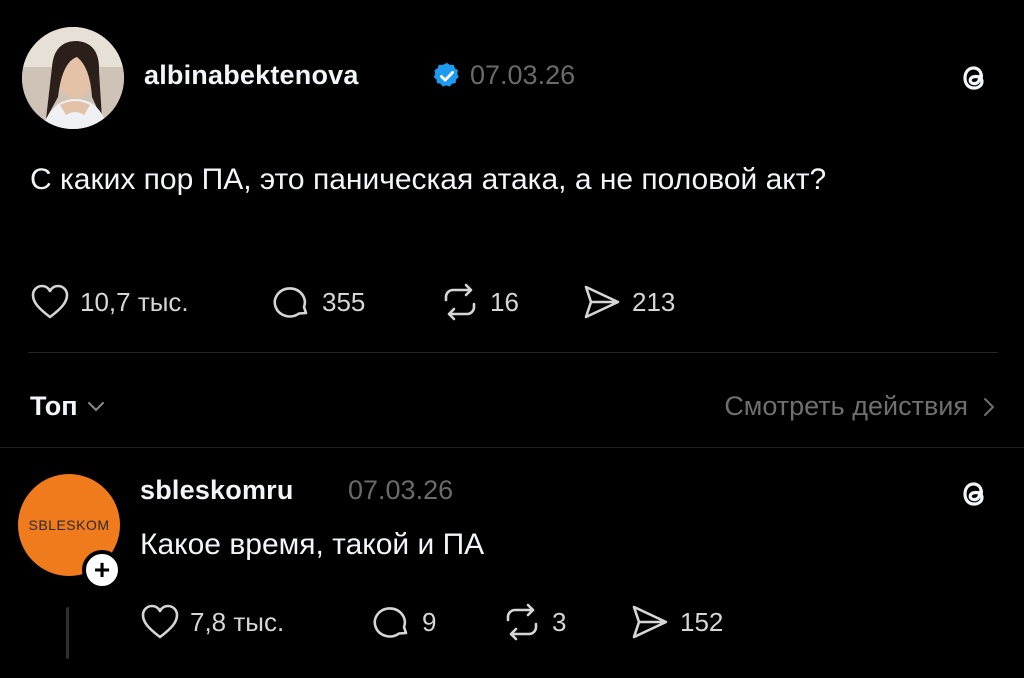 The height and width of the screenshot is (678, 1024). I want to click on reply-comment-count: 9, so click(429, 621).